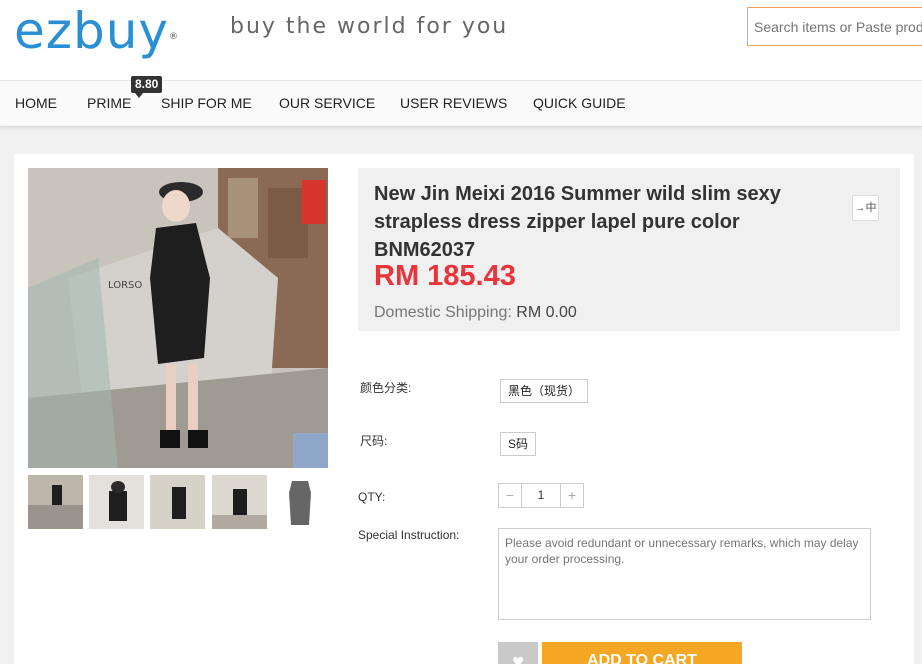  I want to click on nav-our-service: OUR SERVICE, so click(327, 103).